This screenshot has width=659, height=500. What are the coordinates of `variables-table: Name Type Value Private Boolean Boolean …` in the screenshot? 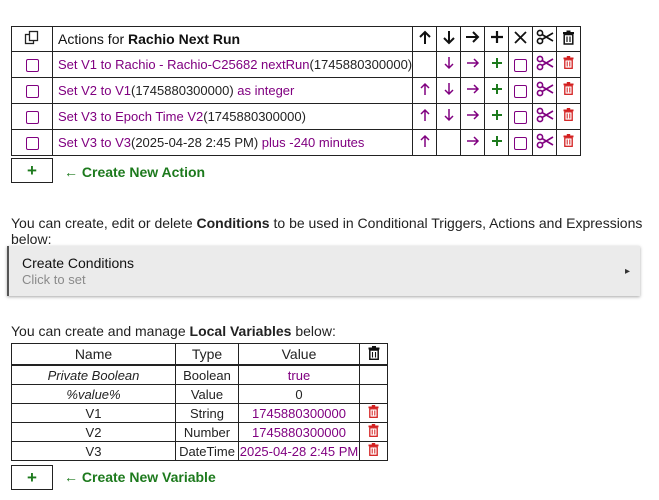 It's located at (199, 402).